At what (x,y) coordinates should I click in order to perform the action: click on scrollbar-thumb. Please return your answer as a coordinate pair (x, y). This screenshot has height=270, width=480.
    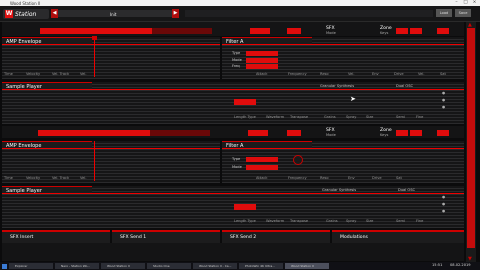
    Looking at the image, I should click on (471, 138).